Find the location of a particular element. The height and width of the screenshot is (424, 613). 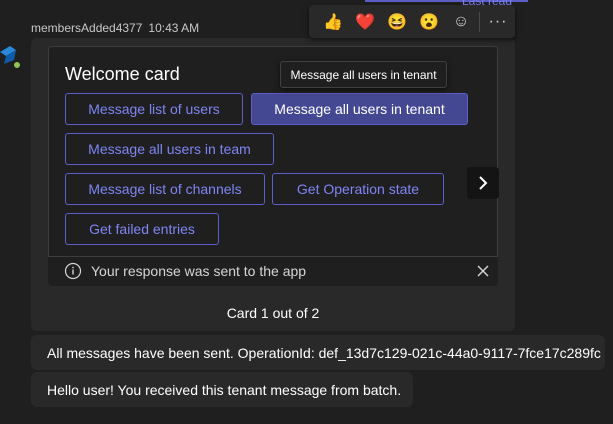

reaction-divider is located at coordinates (479, 21).